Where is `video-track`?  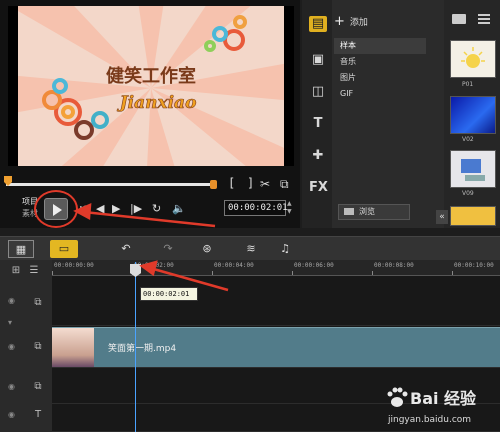 video-track is located at coordinates (276, 301).